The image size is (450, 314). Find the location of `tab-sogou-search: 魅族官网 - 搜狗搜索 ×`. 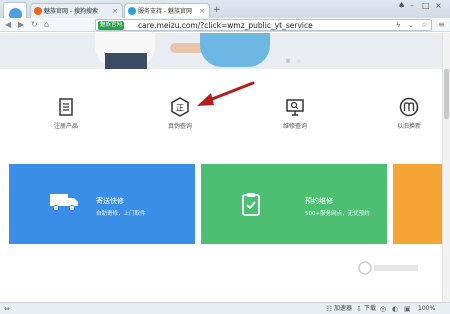

tab-sogou-search: 魅族官网 - 搜狗搜索 × is located at coordinates (76, 10).